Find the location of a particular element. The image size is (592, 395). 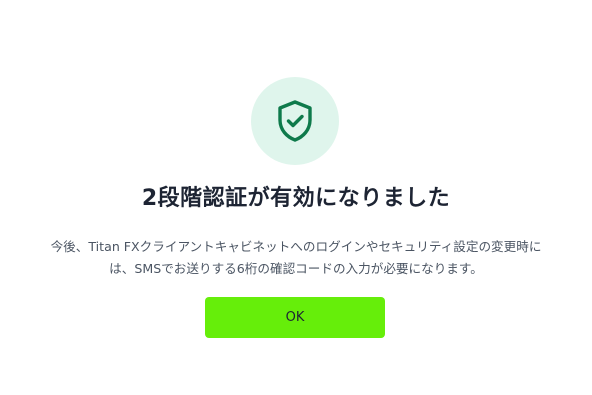

shield-icon-circle is located at coordinates (295, 121).